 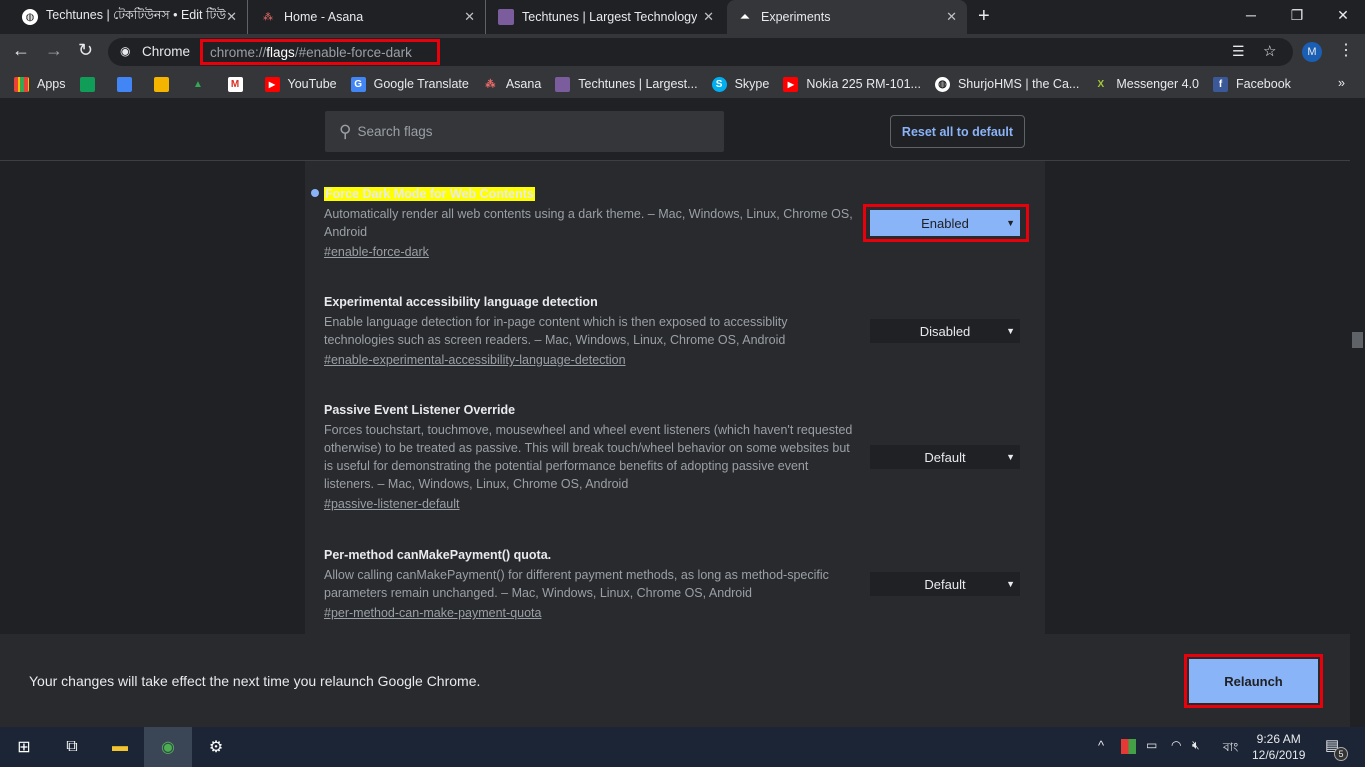 What do you see at coordinates (945, 584) in the screenshot?
I see `flag-select-payment: Default ▼` at bounding box center [945, 584].